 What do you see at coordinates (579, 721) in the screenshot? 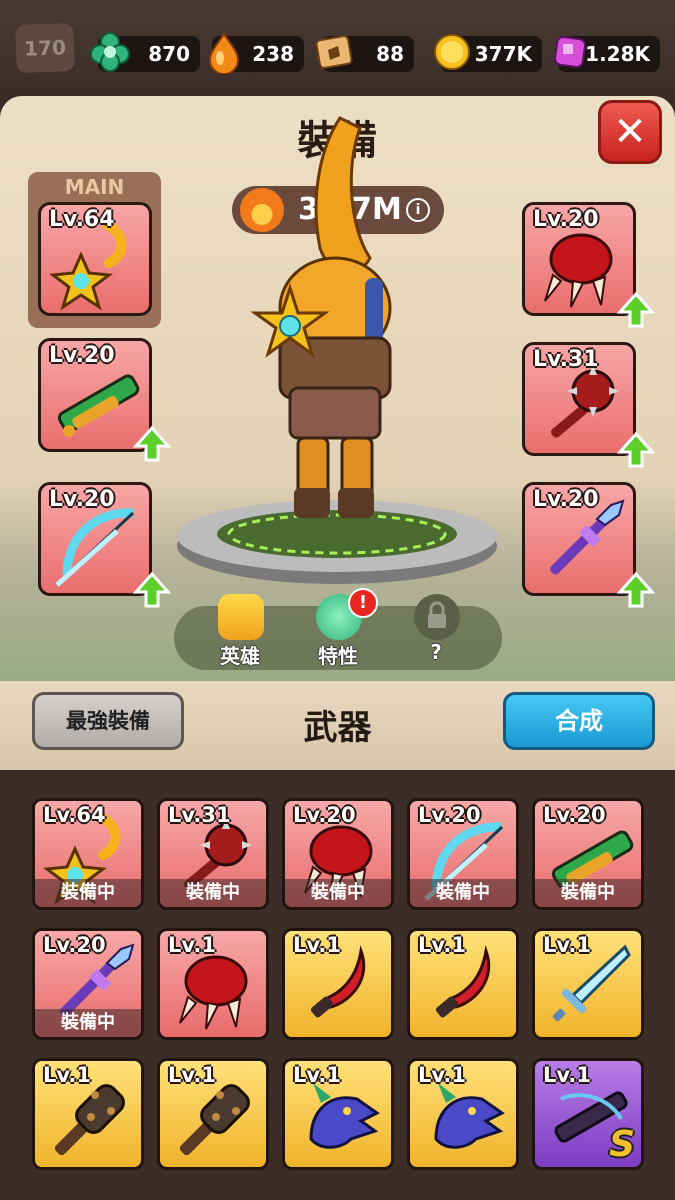
I see `synthesize-button: 合成` at bounding box center [579, 721].